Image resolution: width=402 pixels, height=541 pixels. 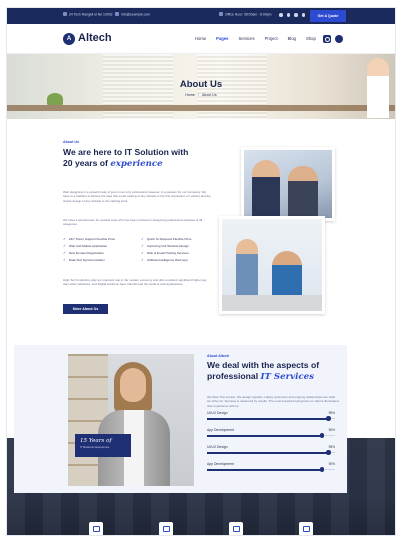 I want to click on feature-item: Improving Our Website Design, so click(x=182, y=246).